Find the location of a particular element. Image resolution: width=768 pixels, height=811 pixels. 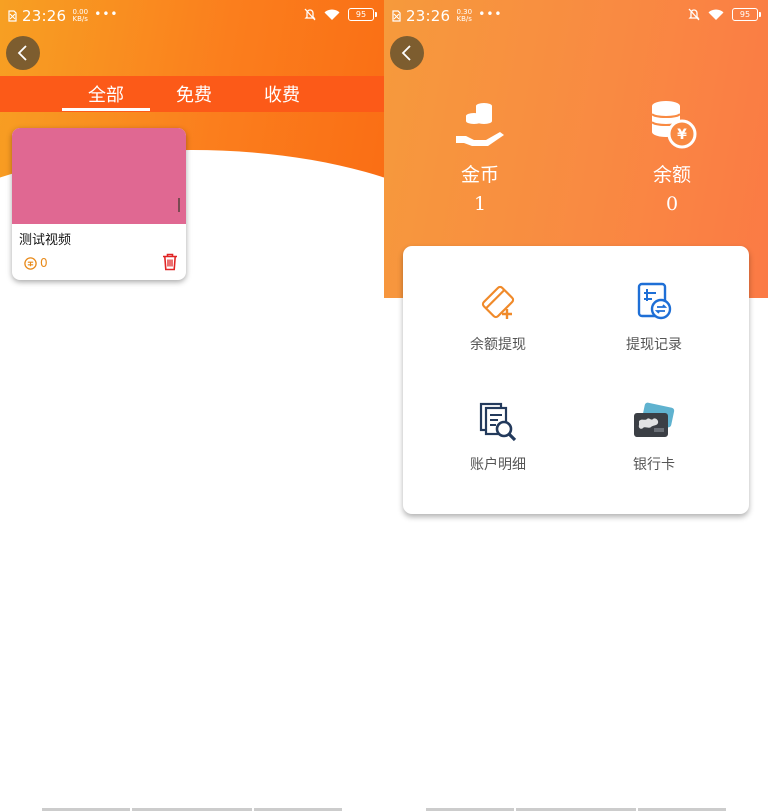

video-card: 测试视频 0 is located at coordinates (99, 204).